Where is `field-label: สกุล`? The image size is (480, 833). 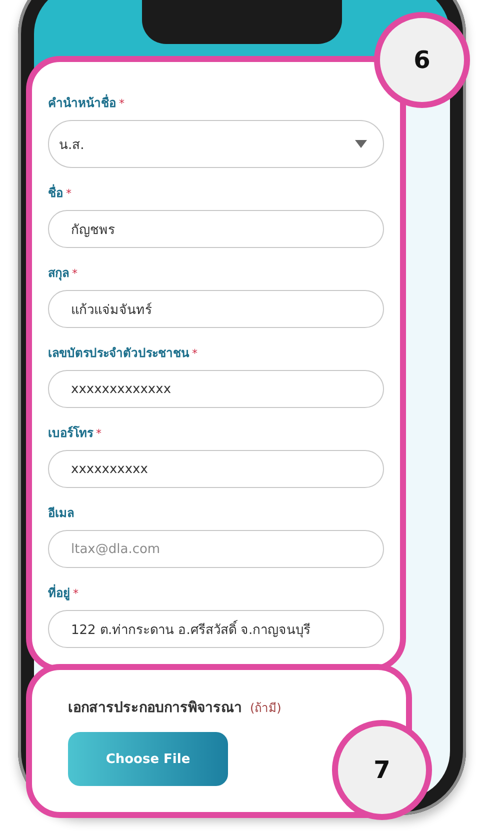
field-label: สกุล is located at coordinates (58, 273).